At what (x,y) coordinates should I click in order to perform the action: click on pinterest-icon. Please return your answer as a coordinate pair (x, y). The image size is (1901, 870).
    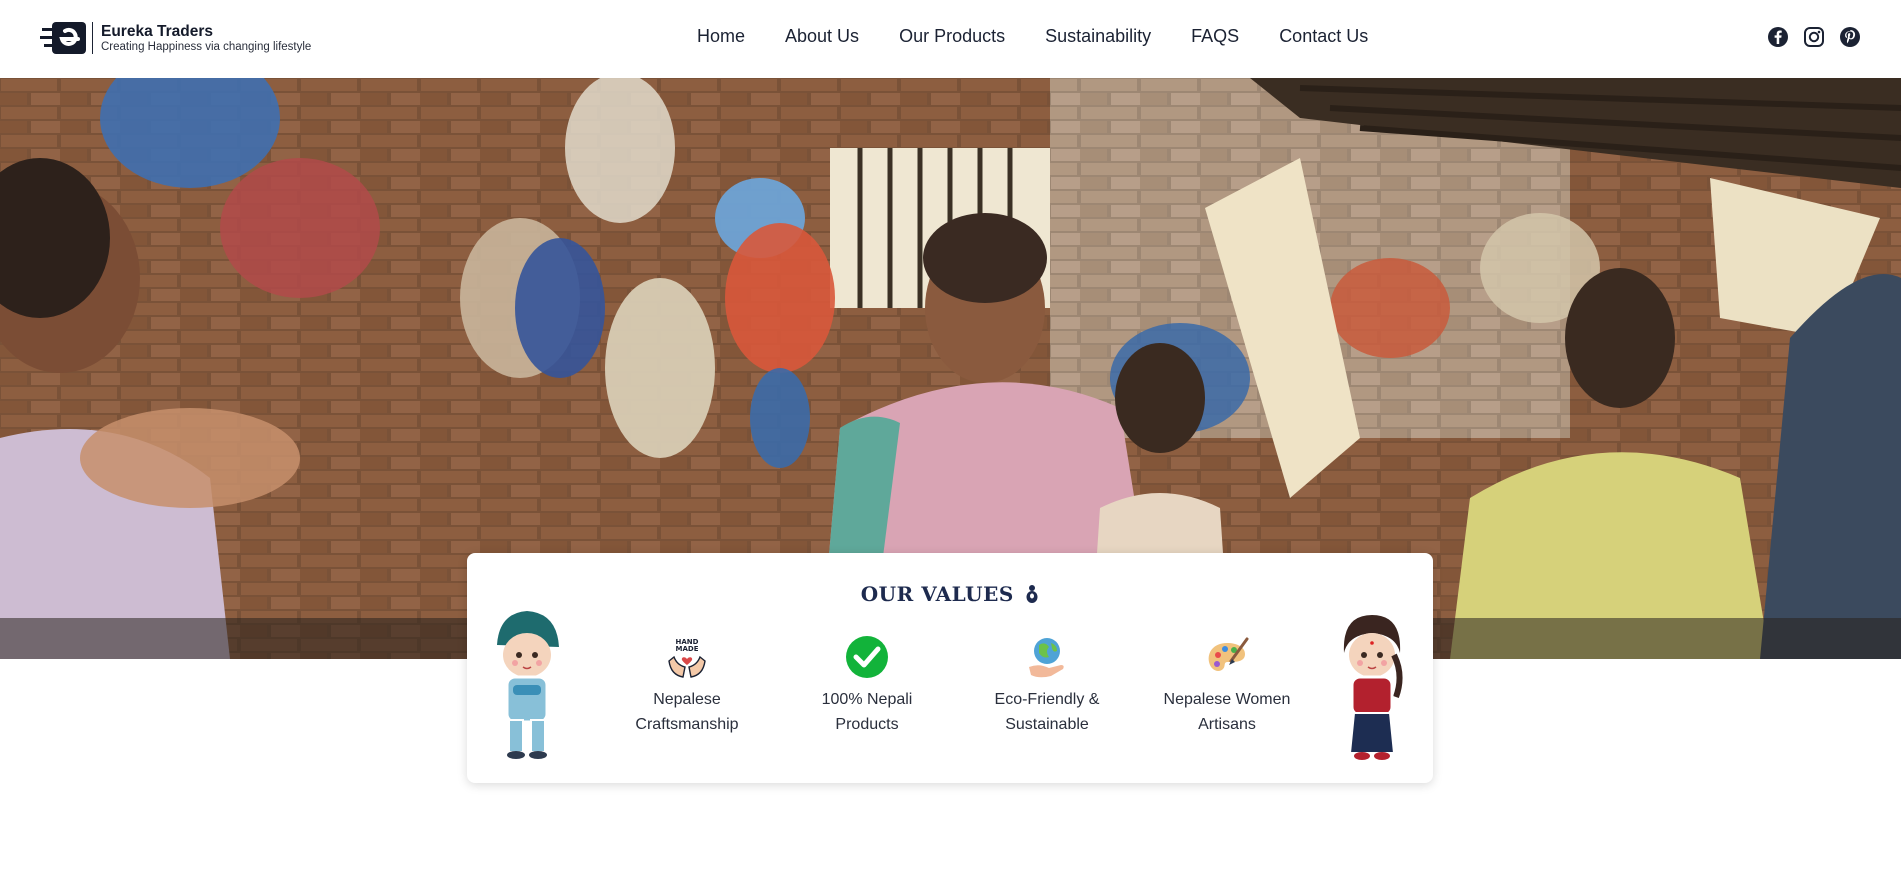
    Looking at the image, I should click on (1850, 37).